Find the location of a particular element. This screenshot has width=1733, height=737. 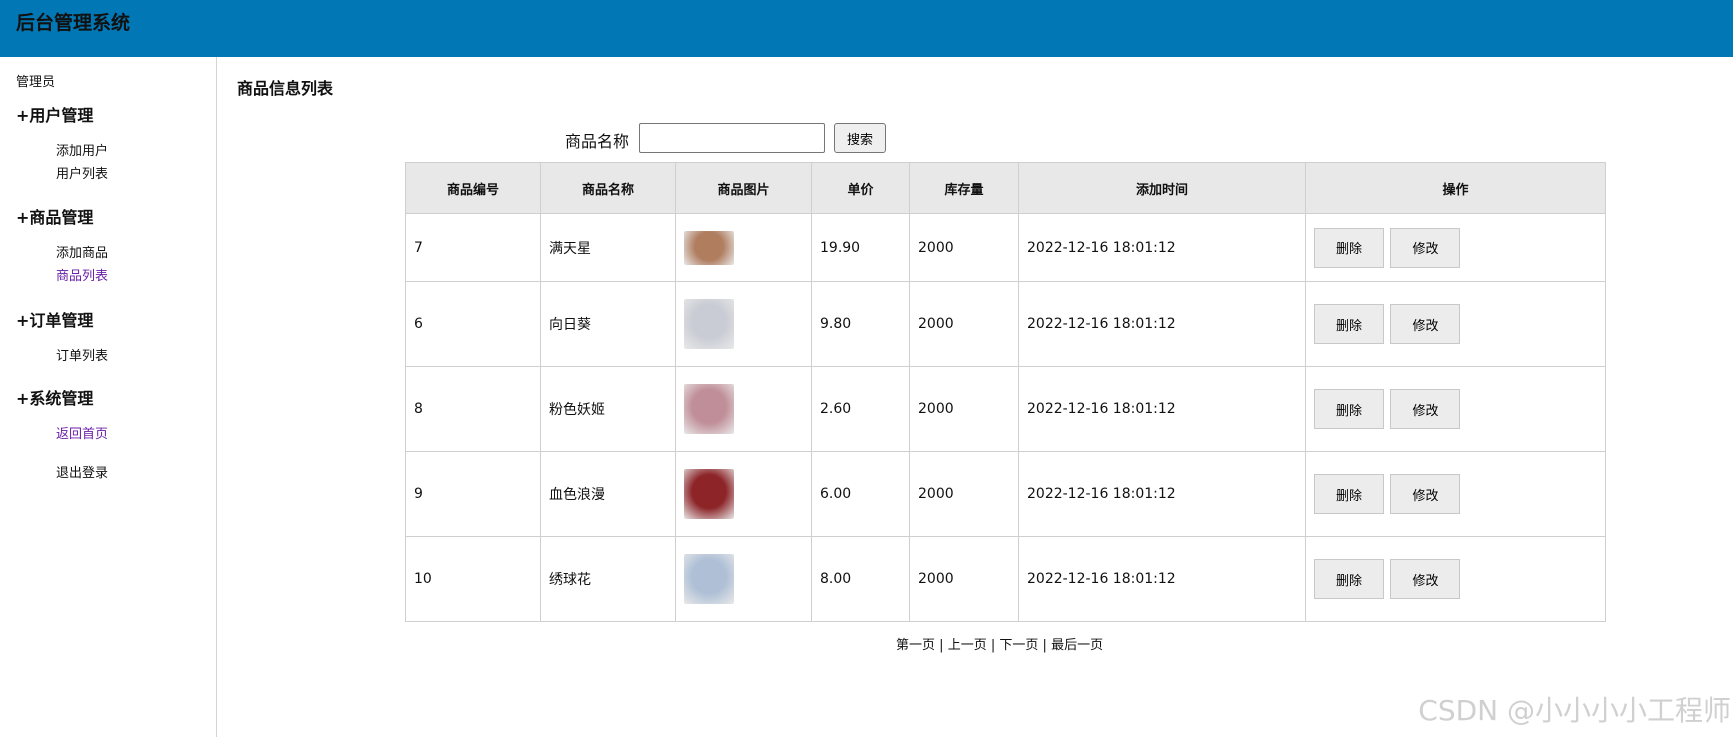

unit-price-cell: 8.00 is located at coordinates (860, 579).